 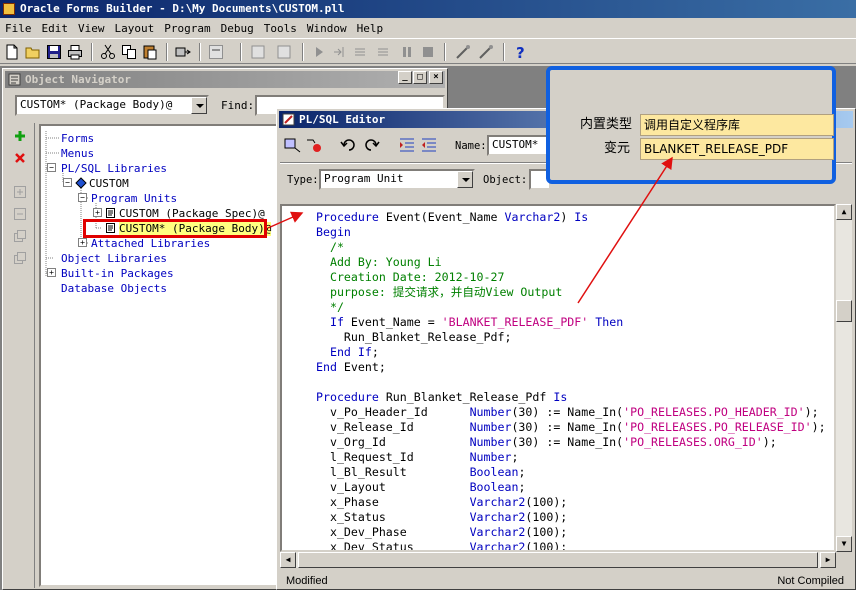 What do you see at coordinates (150, 52) in the screenshot?
I see `paste-icon` at bounding box center [150, 52].